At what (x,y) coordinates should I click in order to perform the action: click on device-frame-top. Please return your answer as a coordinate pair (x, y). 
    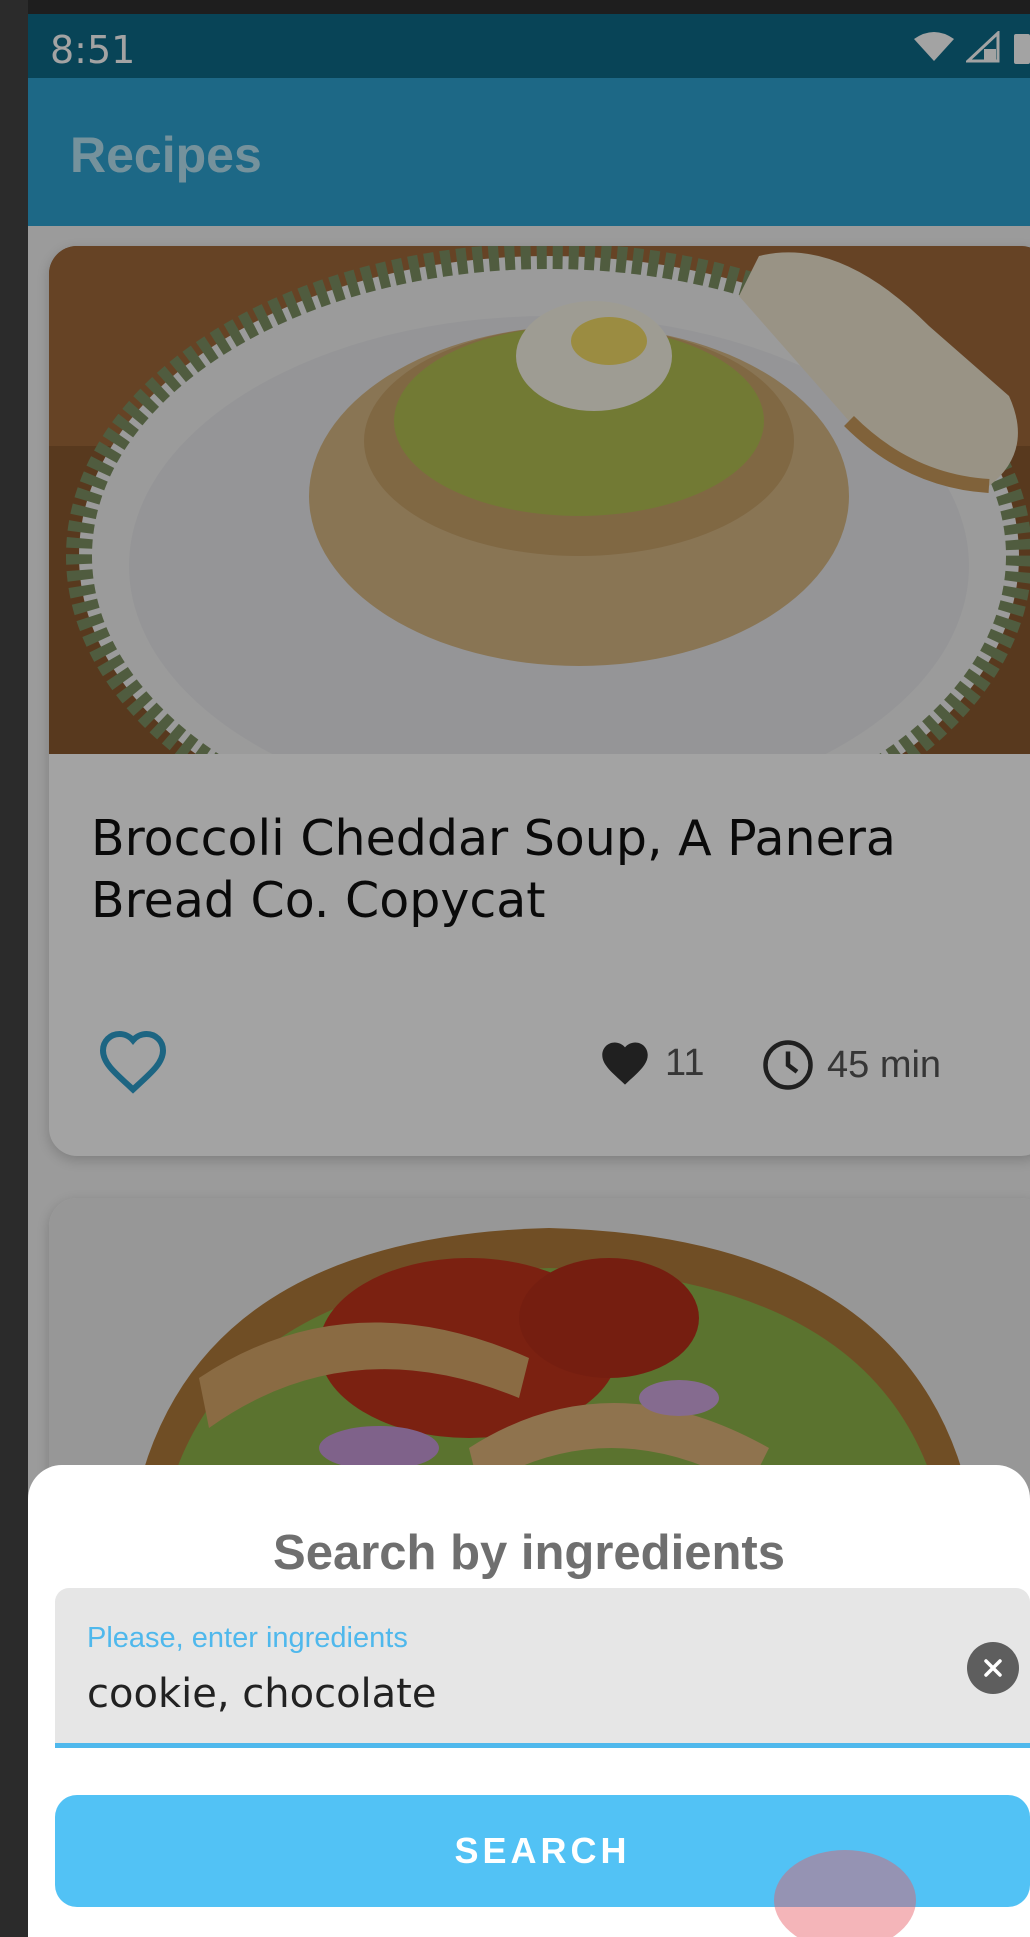
    Looking at the image, I should click on (515, 7).